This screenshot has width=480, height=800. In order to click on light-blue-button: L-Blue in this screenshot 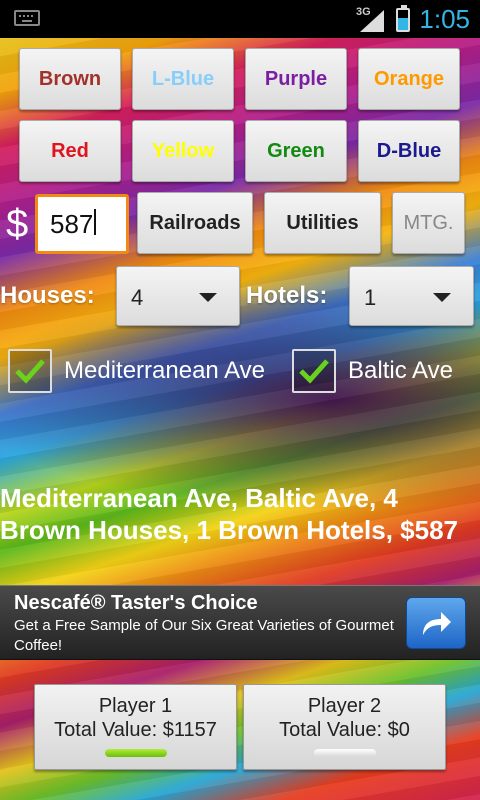, I will do `click(183, 79)`.